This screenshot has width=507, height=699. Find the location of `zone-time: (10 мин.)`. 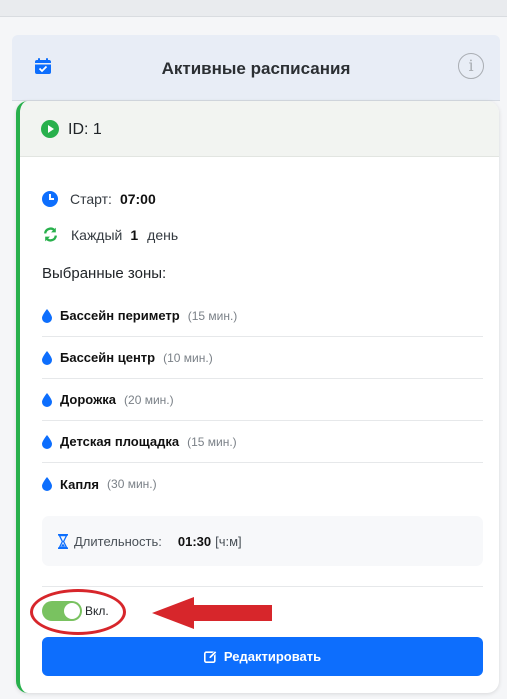

zone-time: (10 мин.) is located at coordinates (188, 357).